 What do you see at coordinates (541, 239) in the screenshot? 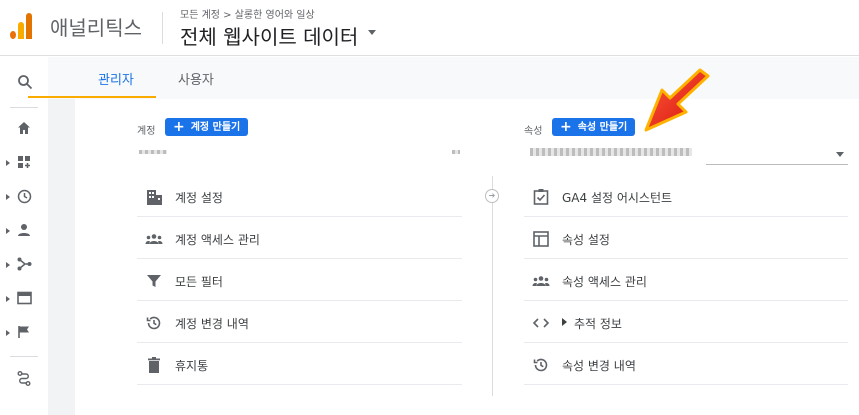
I see `window-icon` at bounding box center [541, 239].